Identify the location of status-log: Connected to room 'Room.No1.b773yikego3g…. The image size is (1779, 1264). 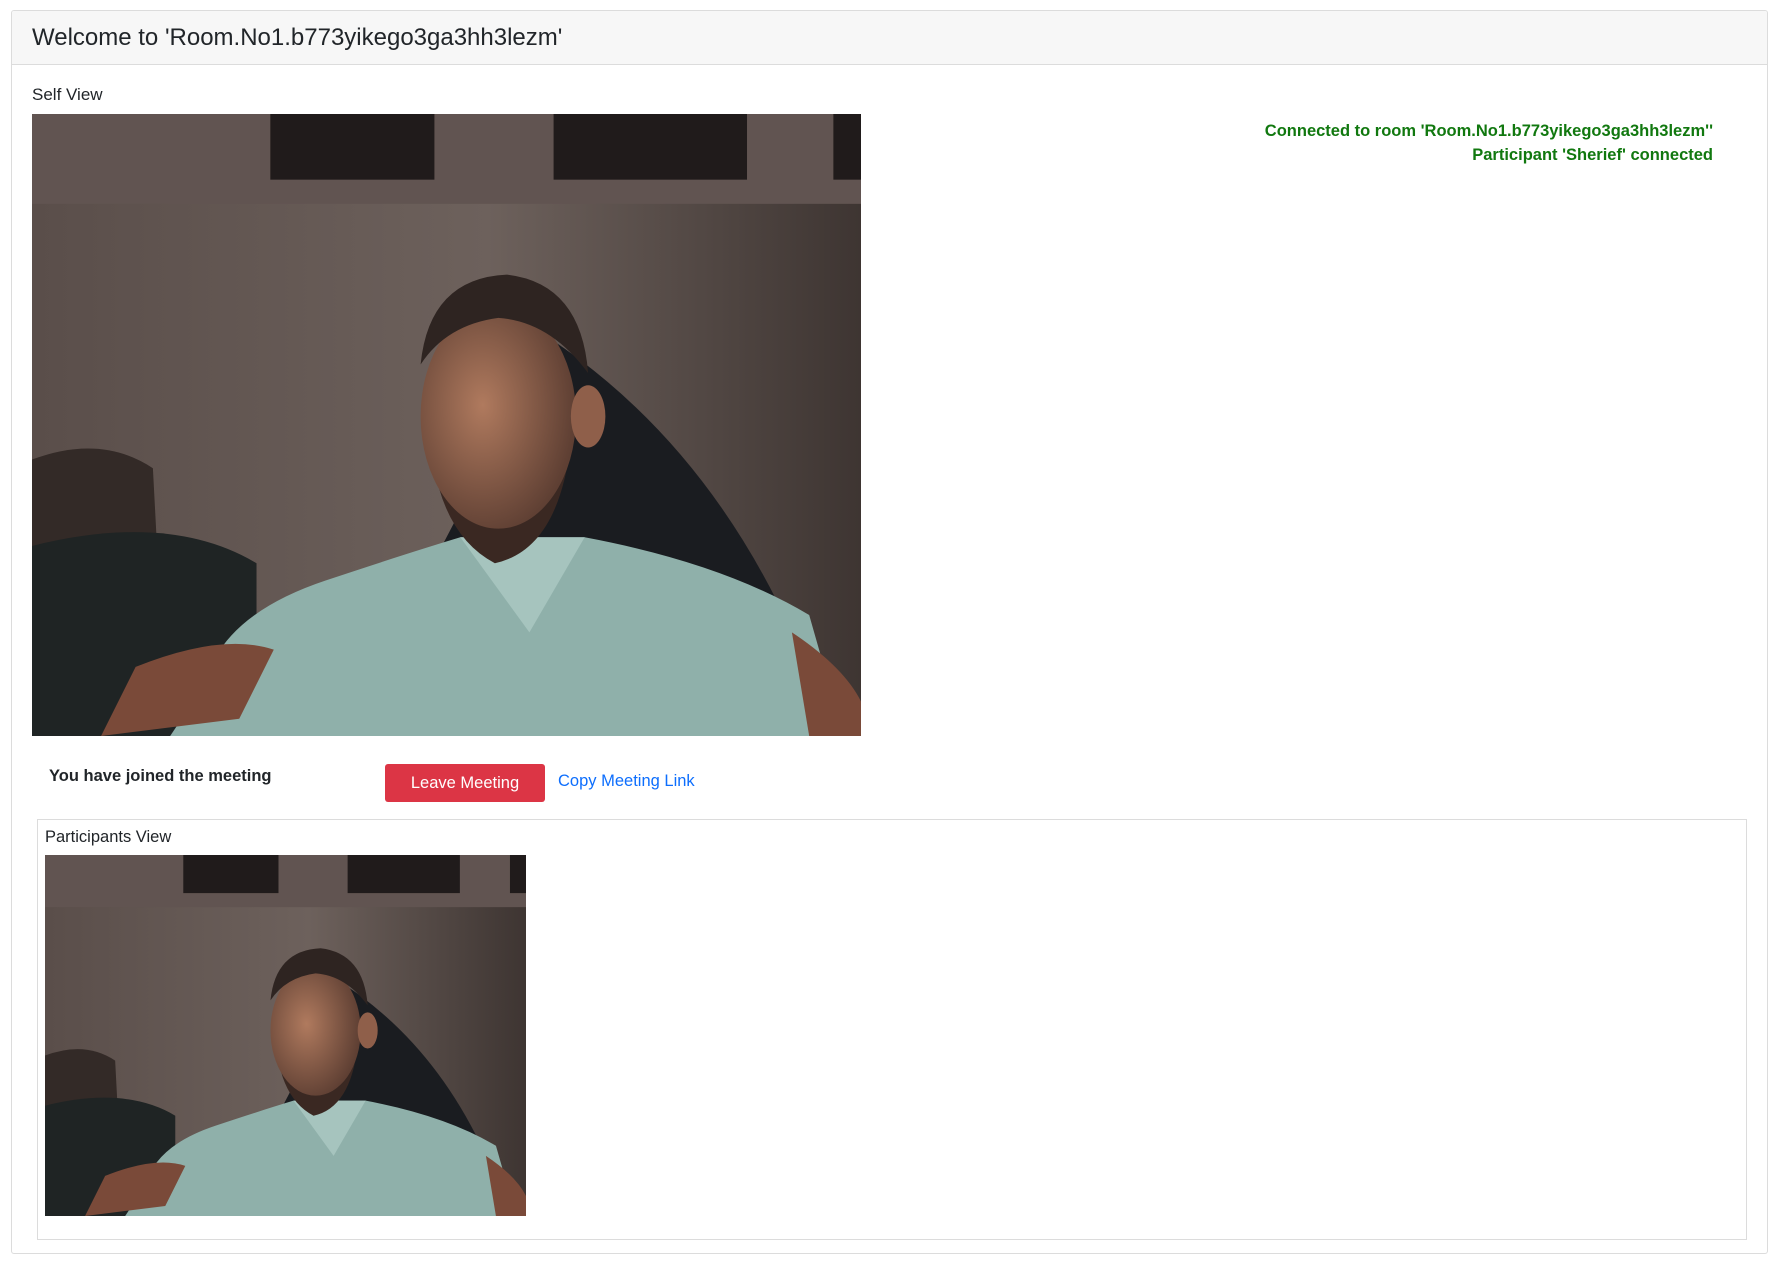
(1489, 143).